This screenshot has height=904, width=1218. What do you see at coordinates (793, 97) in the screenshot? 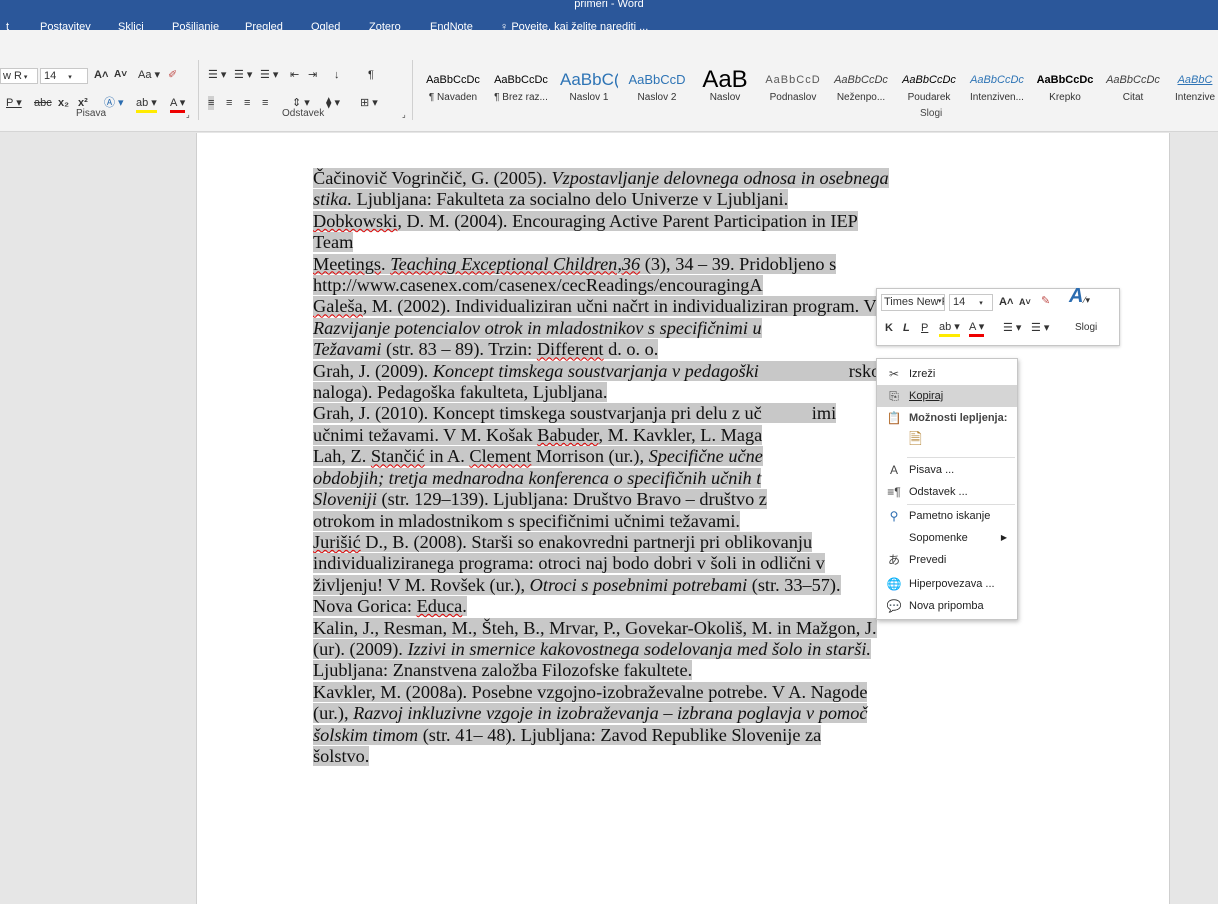
I see `style-name: Podnaslov` at bounding box center [793, 97].